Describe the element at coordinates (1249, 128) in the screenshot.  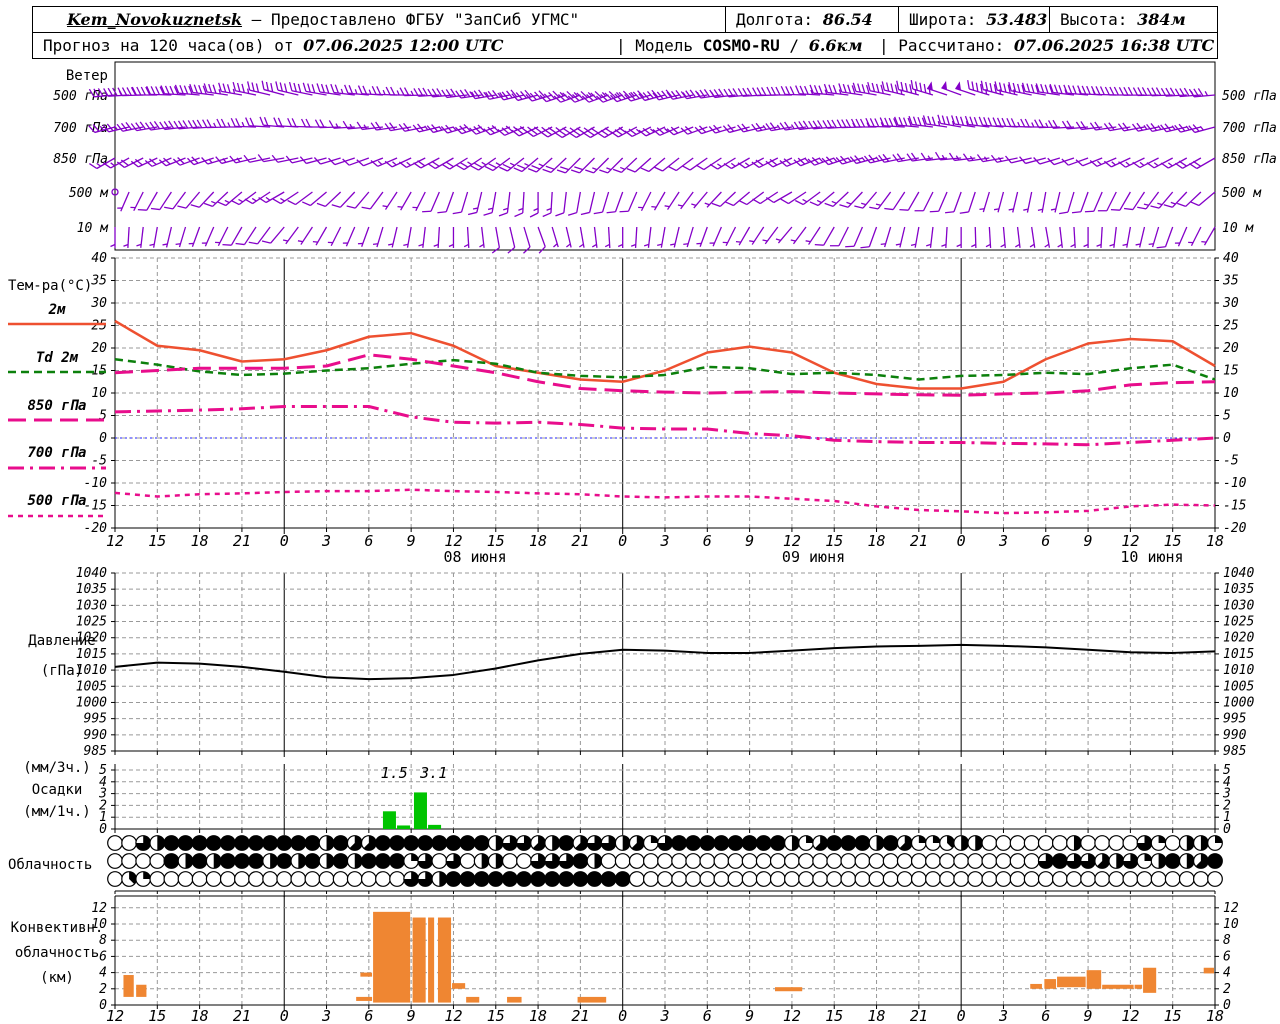
I see `wind-level-label-right: 700 гПа` at that location.